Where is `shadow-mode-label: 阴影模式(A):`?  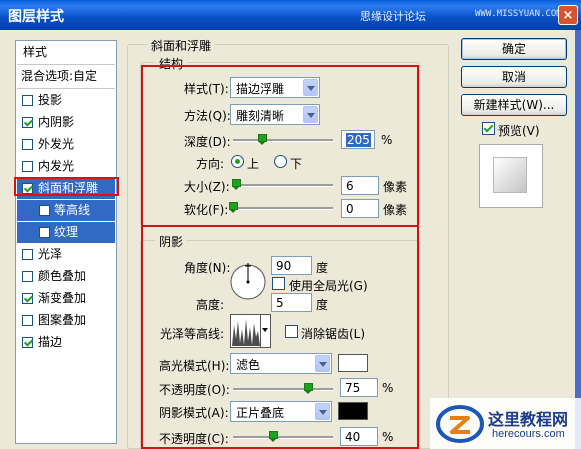 shadow-mode-label: 阴影模式(A): is located at coordinates (194, 413).